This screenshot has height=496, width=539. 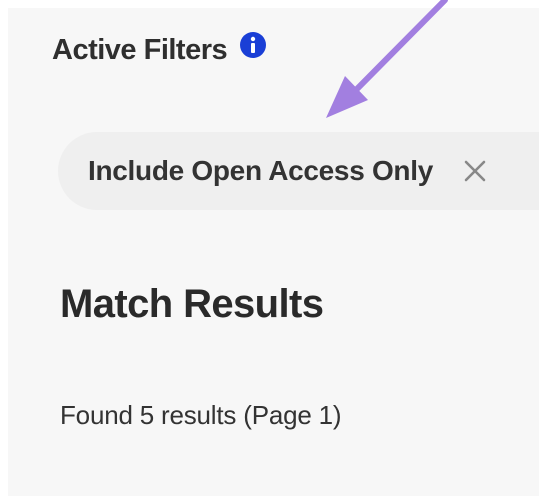 What do you see at coordinates (475, 171) in the screenshot?
I see `close-icon` at bounding box center [475, 171].